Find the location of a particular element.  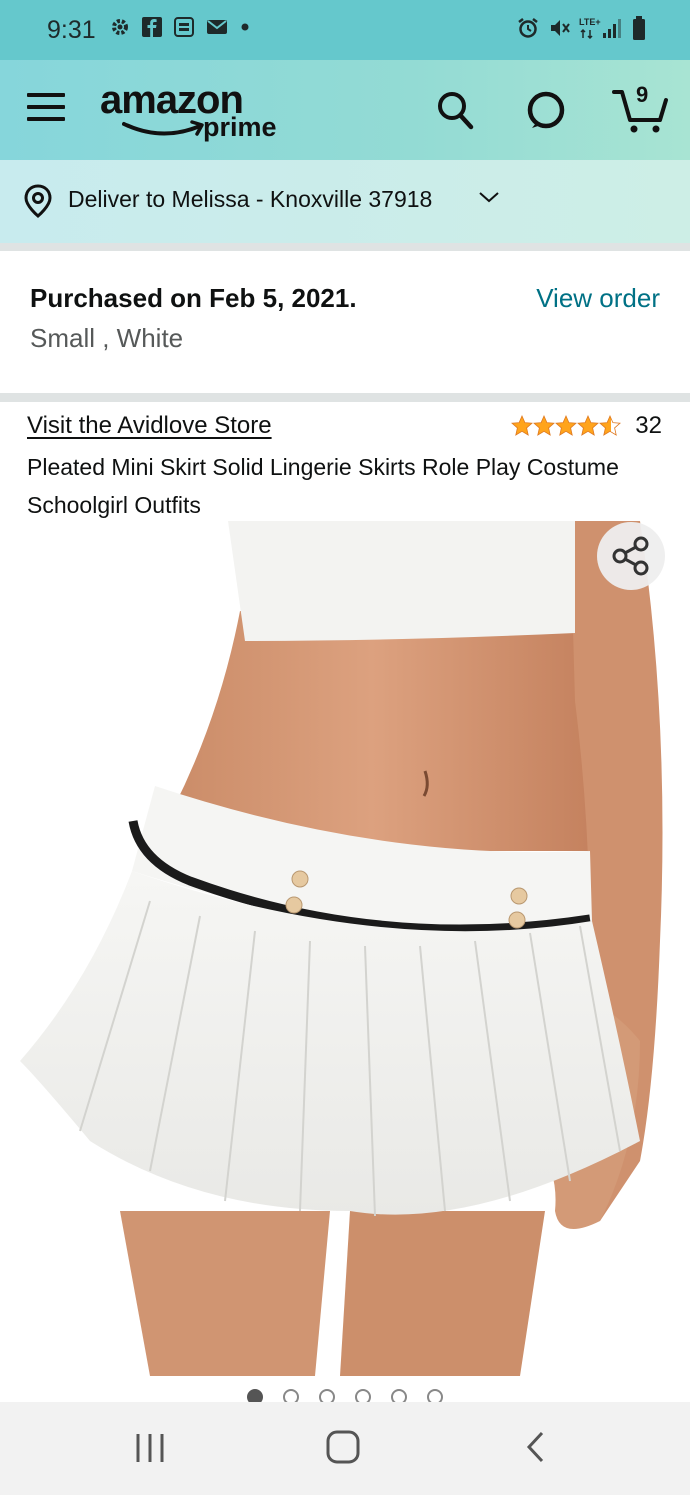

facebook-icon is located at coordinates (152, 27).